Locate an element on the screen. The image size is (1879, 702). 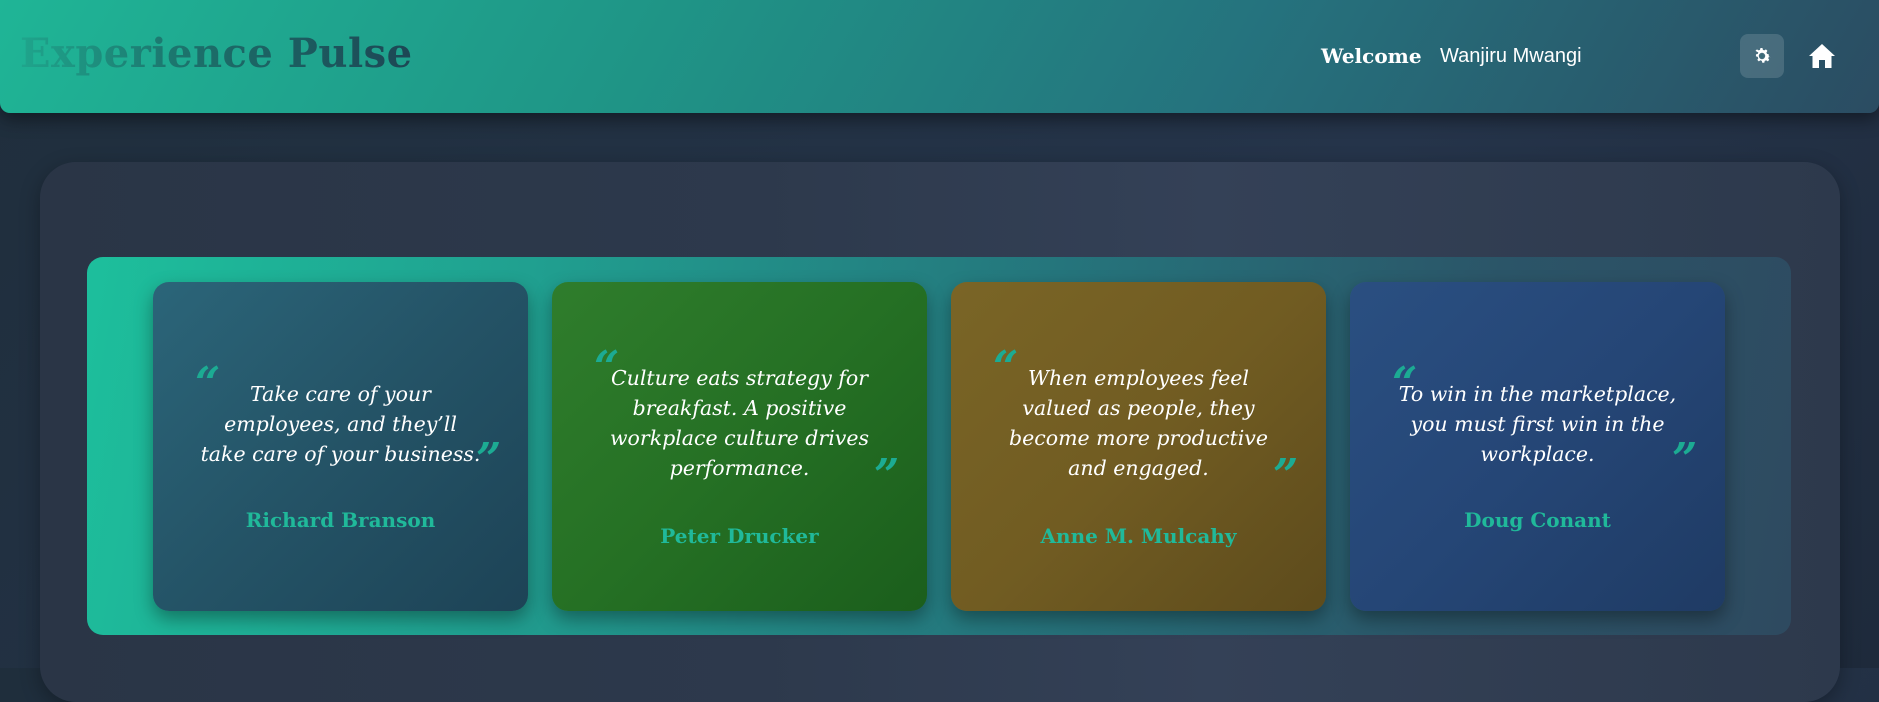
quote-author: Anne M. Mulcahy is located at coordinates (1138, 536).